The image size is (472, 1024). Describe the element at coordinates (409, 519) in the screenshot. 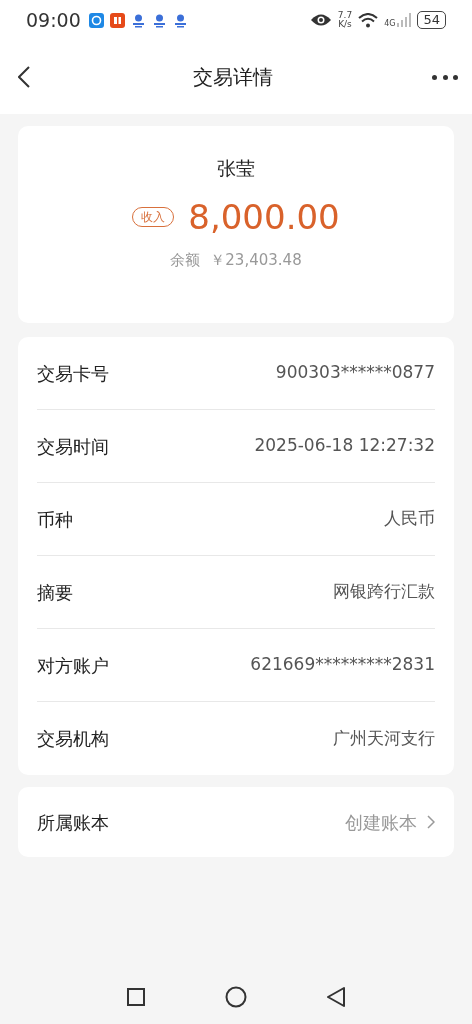

I see `detail-value: 人民币` at that location.